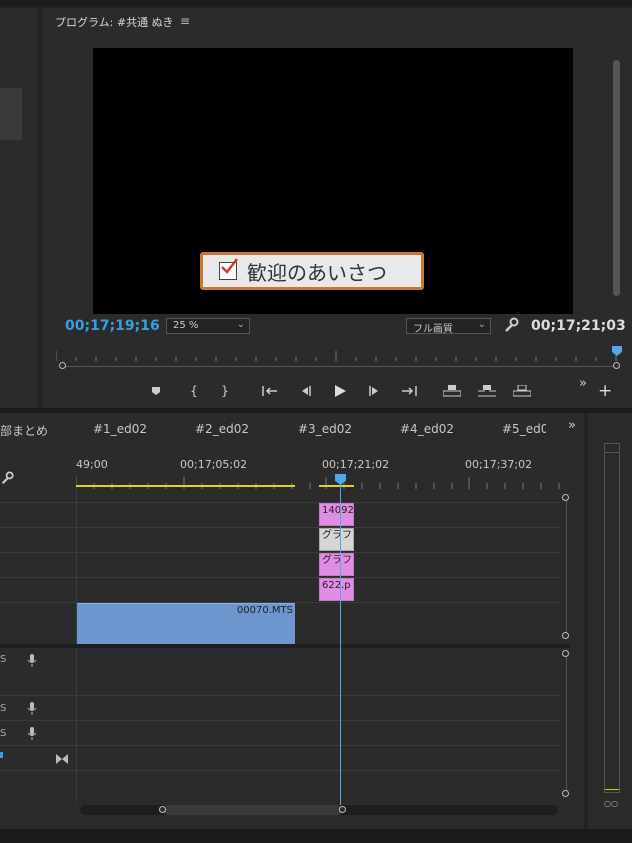 This screenshot has height=843, width=632. I want to click on quality-dropdown: フル画質 ⌄, so click(448, 326).